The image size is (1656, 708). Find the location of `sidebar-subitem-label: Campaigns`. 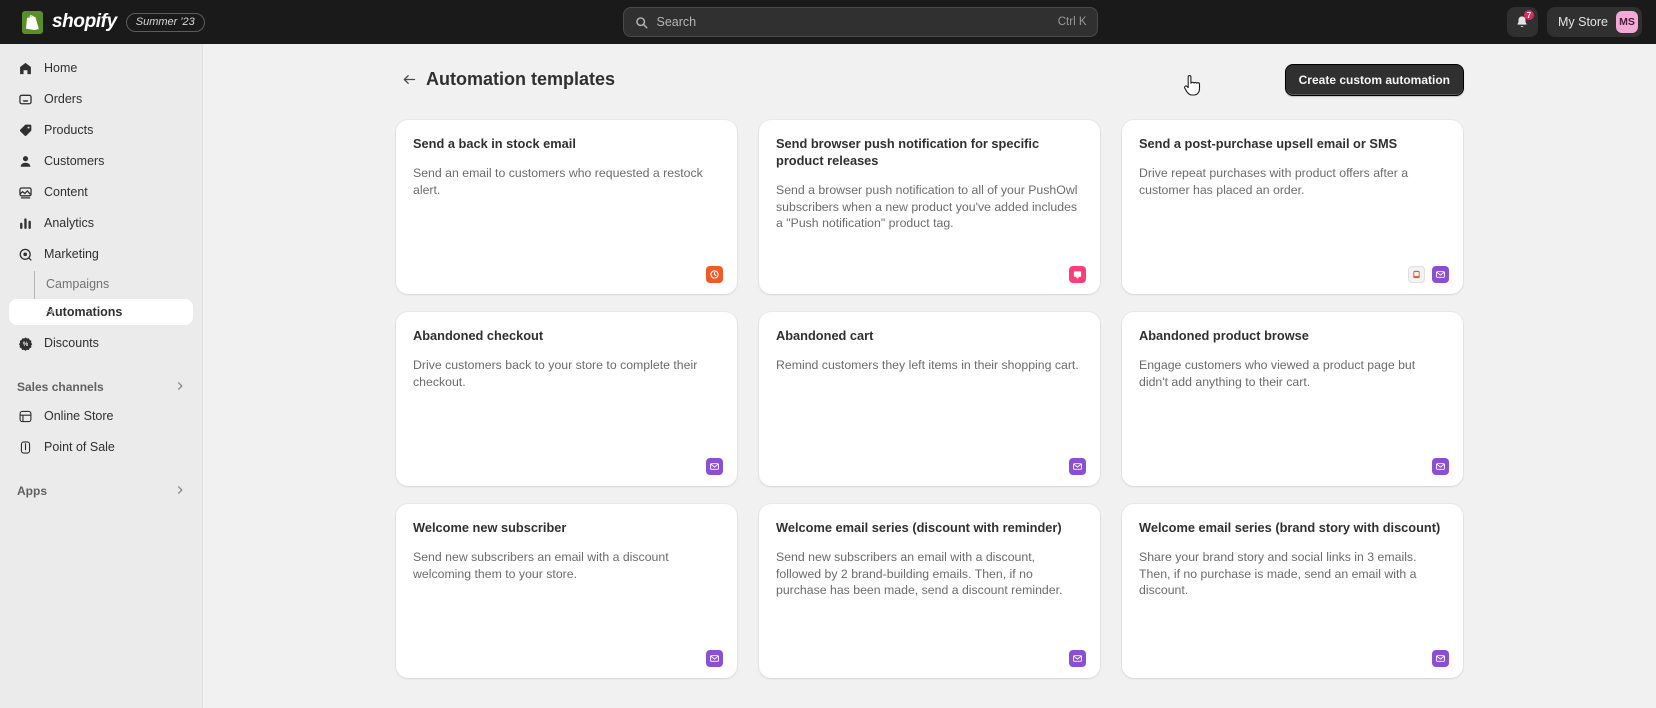

sidebar-subitem-label: Campaigns is located at coordinates (78, 284).